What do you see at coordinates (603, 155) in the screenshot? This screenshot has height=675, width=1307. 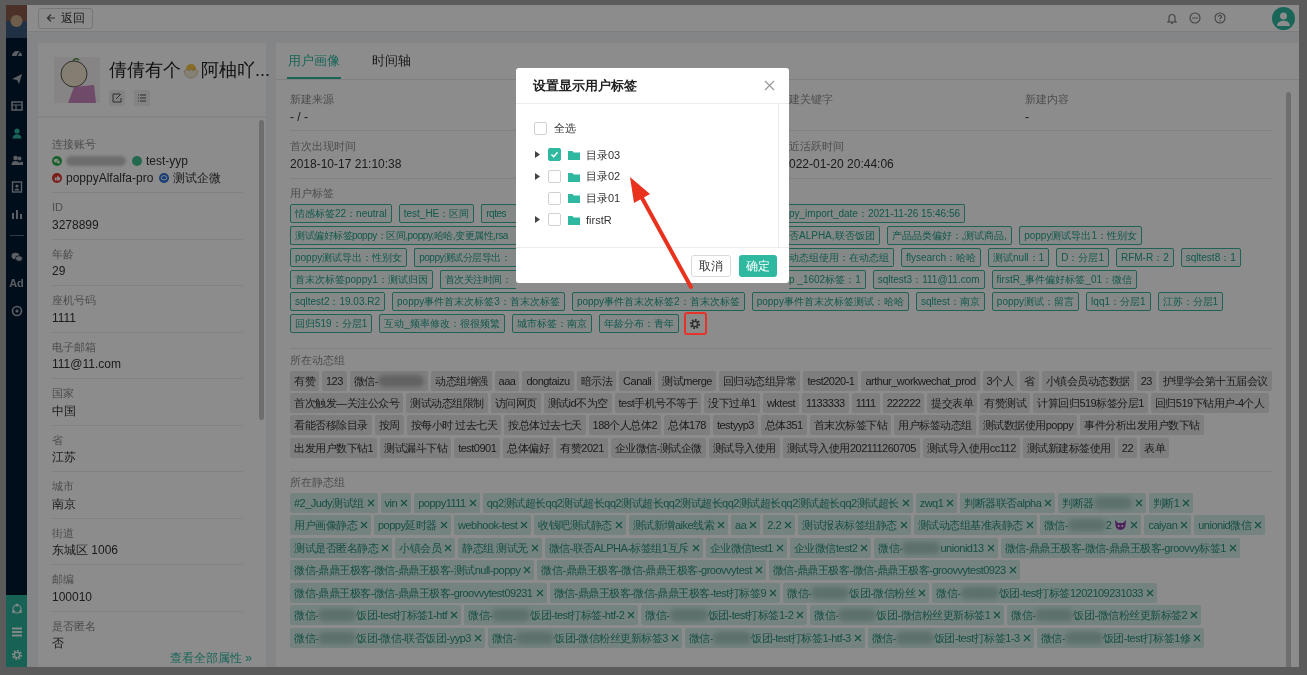 I see `tree-item-label: 目录03` at bounding box center [603, 155].